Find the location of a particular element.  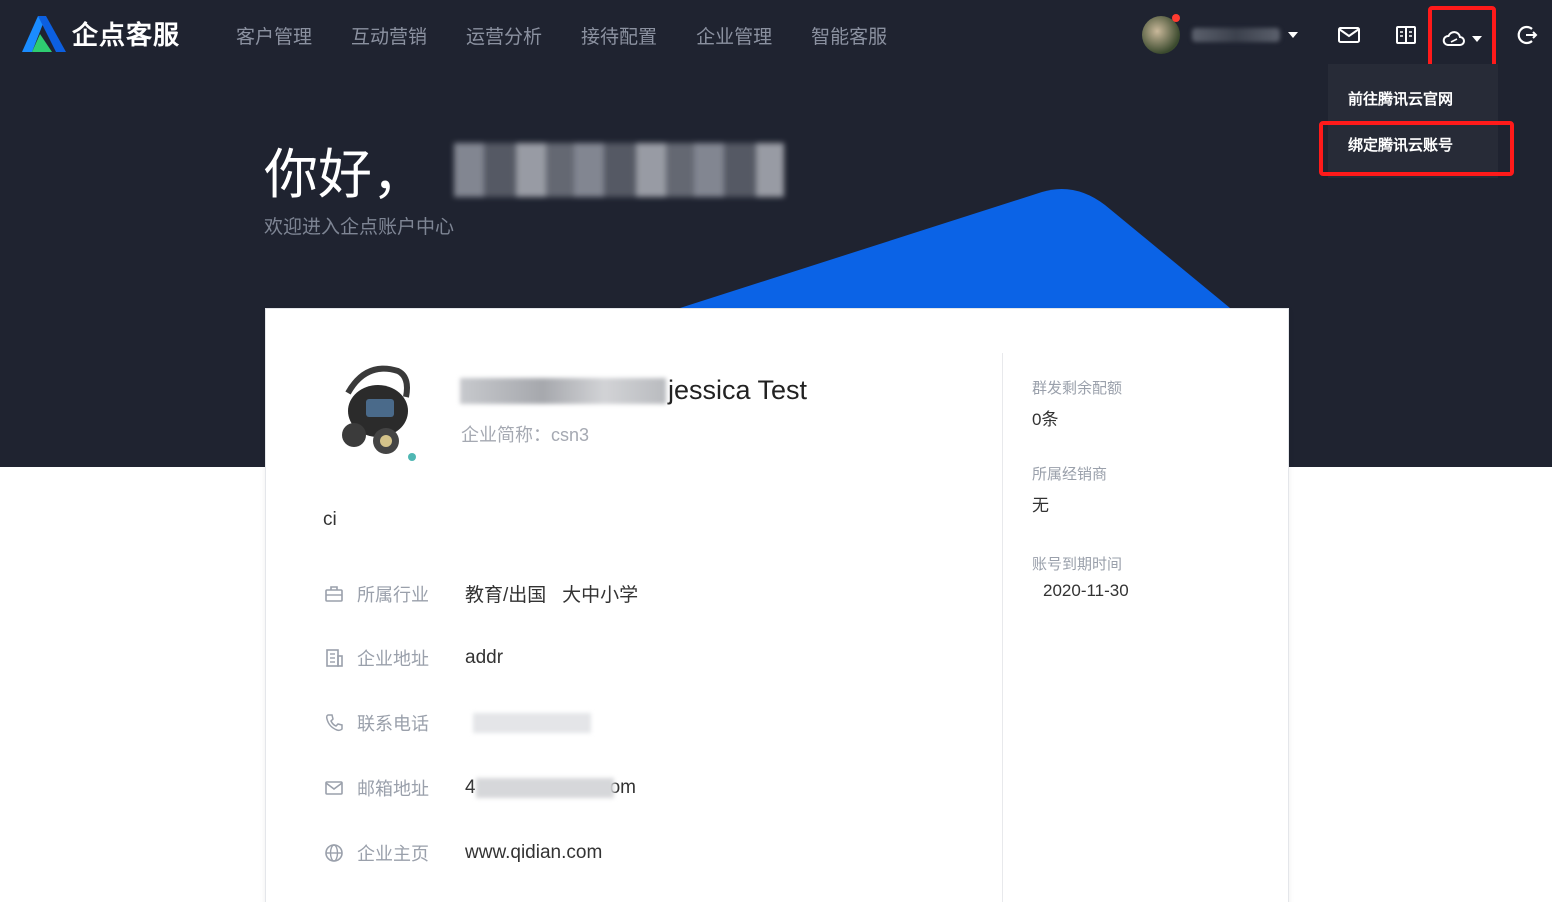

quota-value: 0条 is located at coordinates (1045, 419).